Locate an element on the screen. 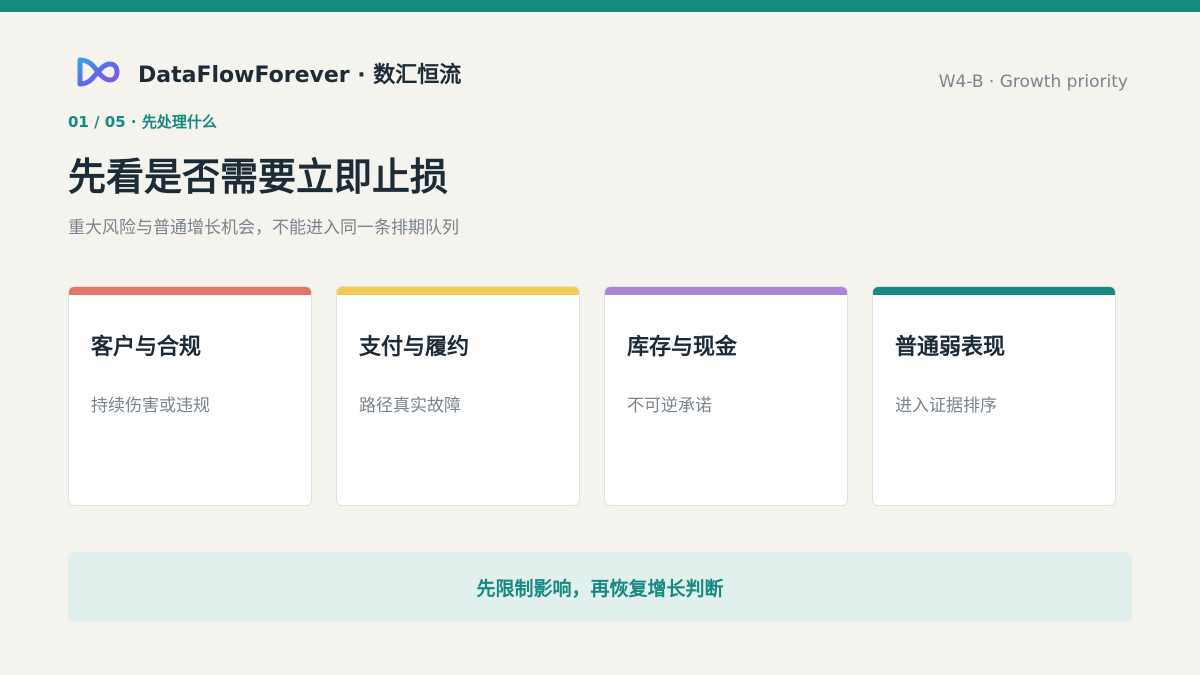 Image resolution: width=1200 pixels, height=675 pixels. card-weak-performance: 普通弱表现 进入证据排序 is located at coordinates (994, 396).